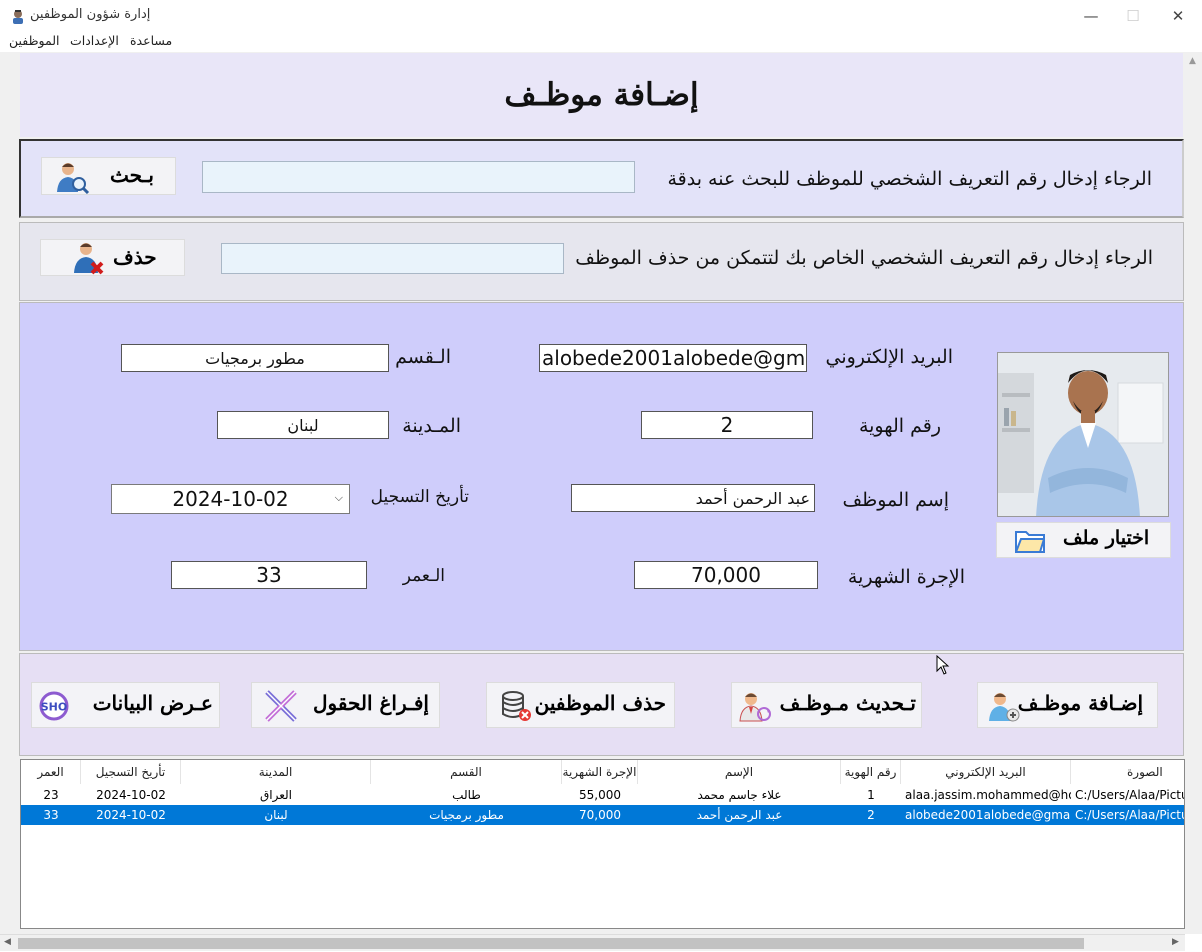 The width and height of the screenshot is (1202, 952). I want to click on page-title: إضـافة موظـف, so click(601, 95).